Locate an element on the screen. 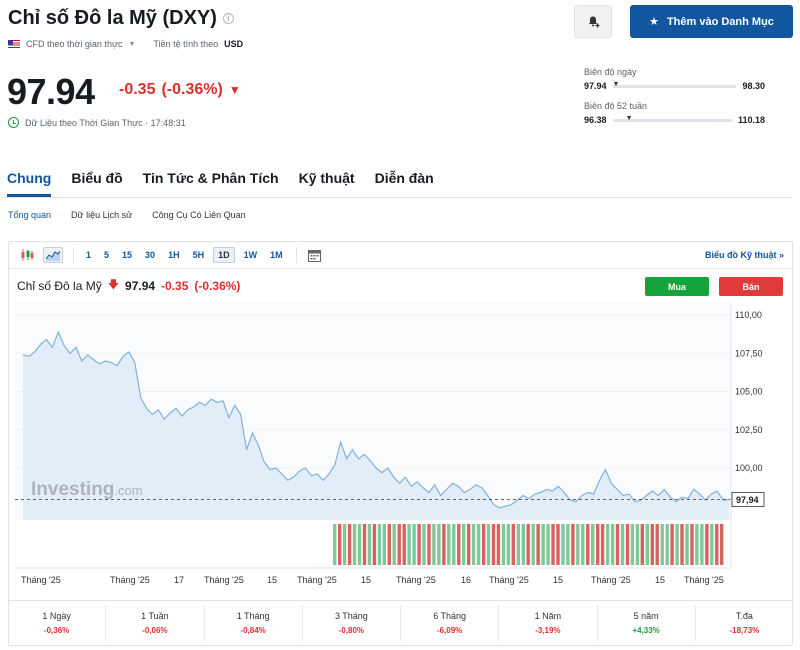 The image size is (800, 650). performance-cell: T.đa -18,73% is located at coordinates (744, 623).